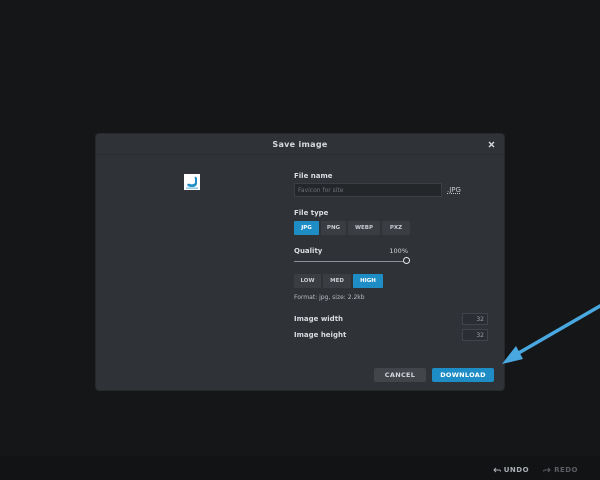 This screenshot has height=480, width=600. Describe the element at coordinates (516, 470) in the screenshot. I see `undo-label: UNDO` at that location.